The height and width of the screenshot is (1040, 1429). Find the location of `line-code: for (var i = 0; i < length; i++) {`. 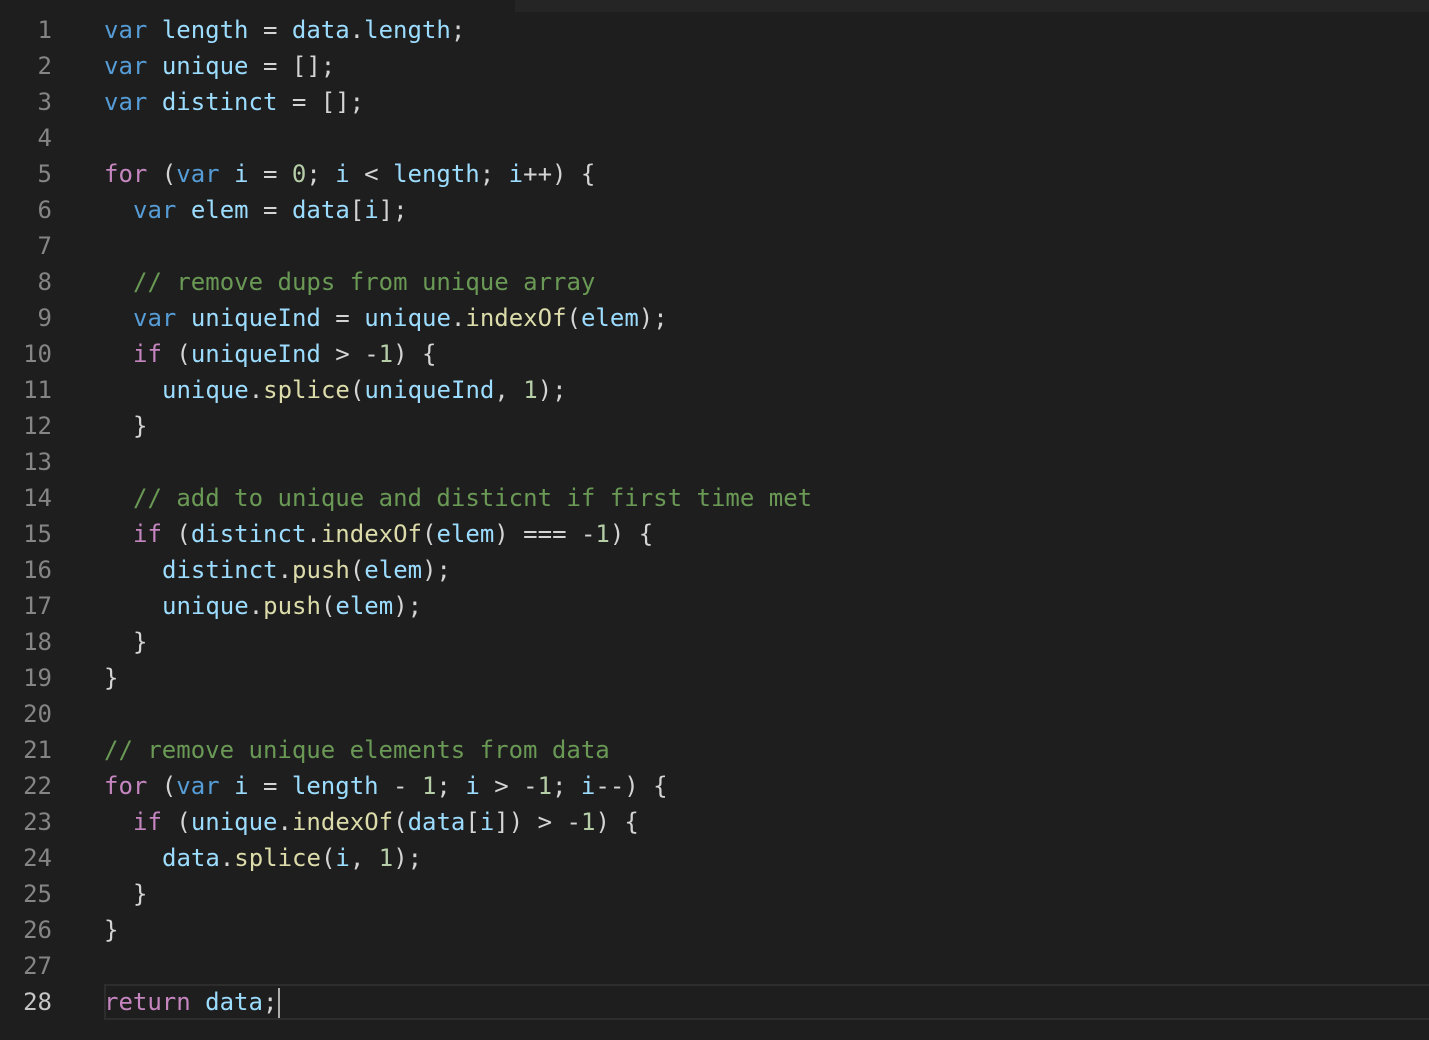

line-code: for (var i = 0; i < length; i++) { is located at coordinates (349, 174).